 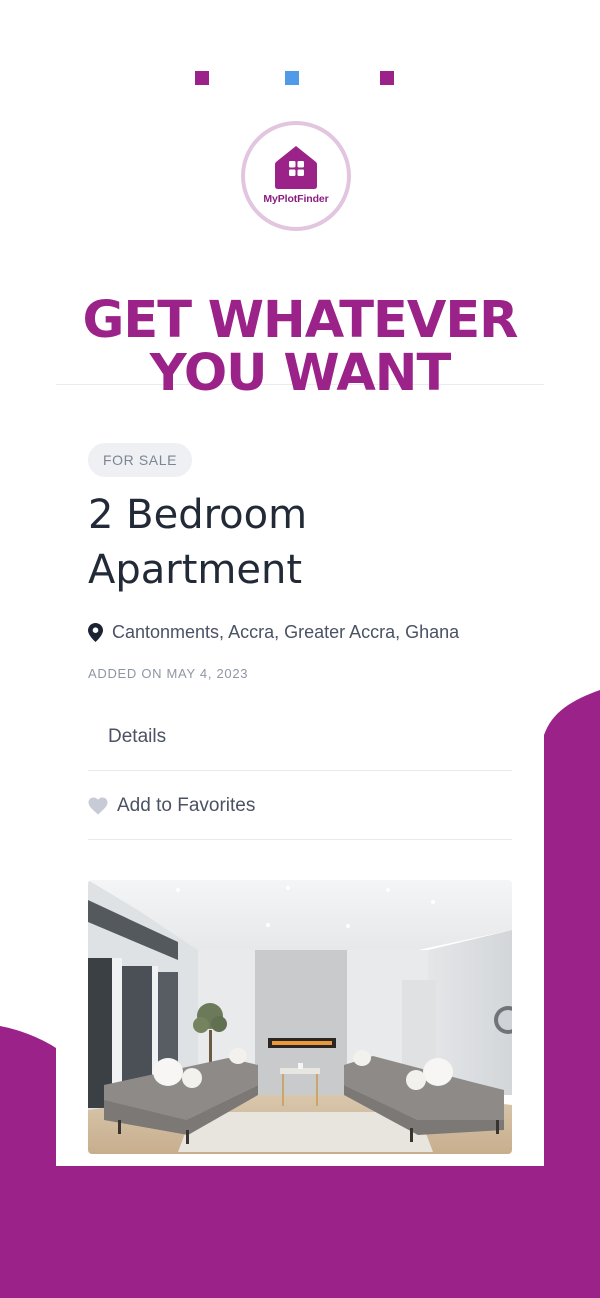 I want to click on favorites-label: Add to Favorites, so click(x=186, y=805).